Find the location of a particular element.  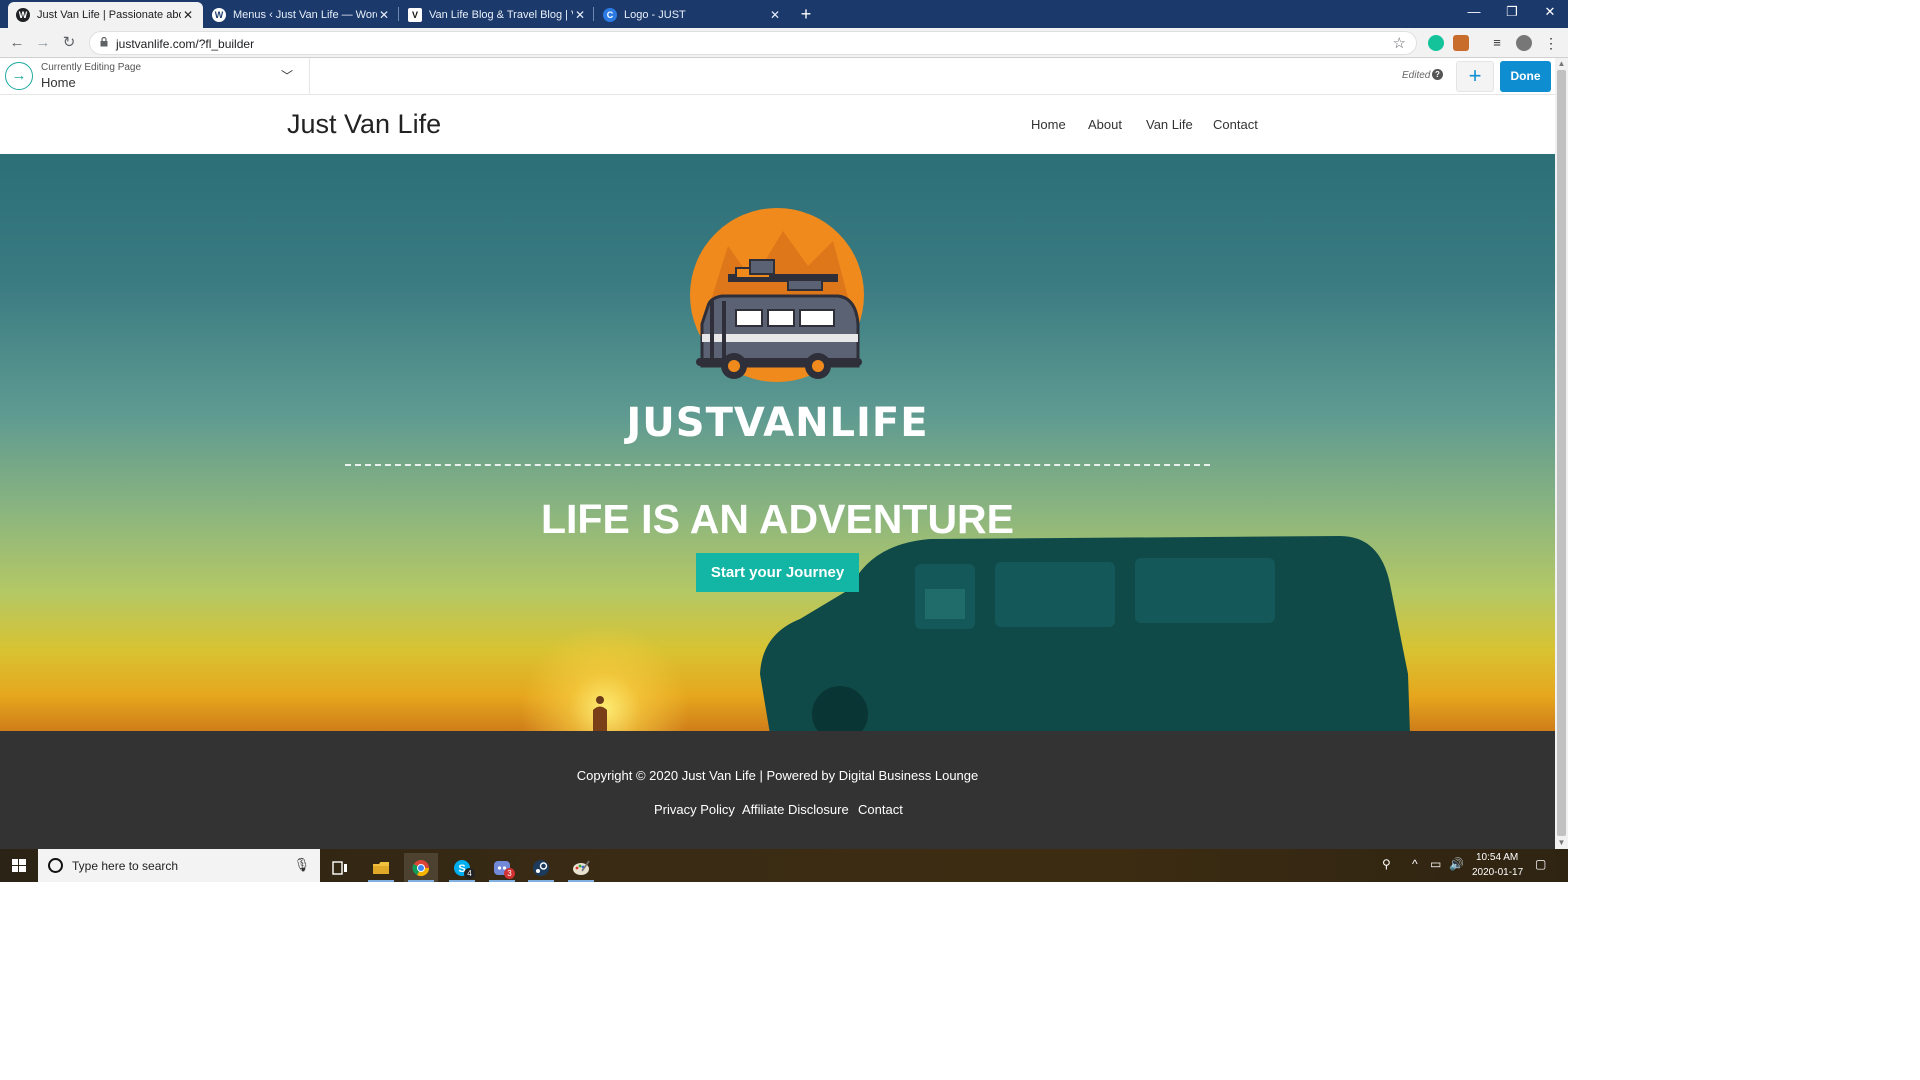

nav-home: Home is located at coordinates (1048, 124).